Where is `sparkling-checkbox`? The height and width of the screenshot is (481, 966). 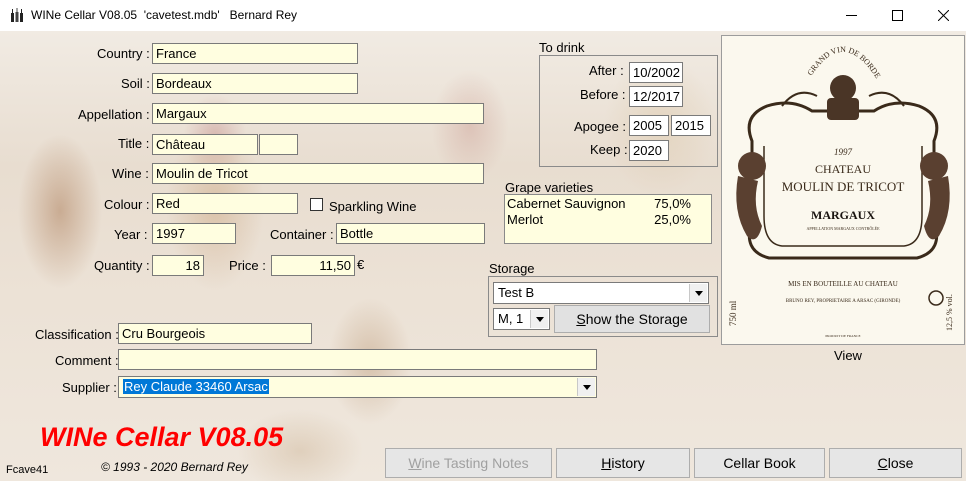 sparkling-checkbox is located at coordinates (316, 204).